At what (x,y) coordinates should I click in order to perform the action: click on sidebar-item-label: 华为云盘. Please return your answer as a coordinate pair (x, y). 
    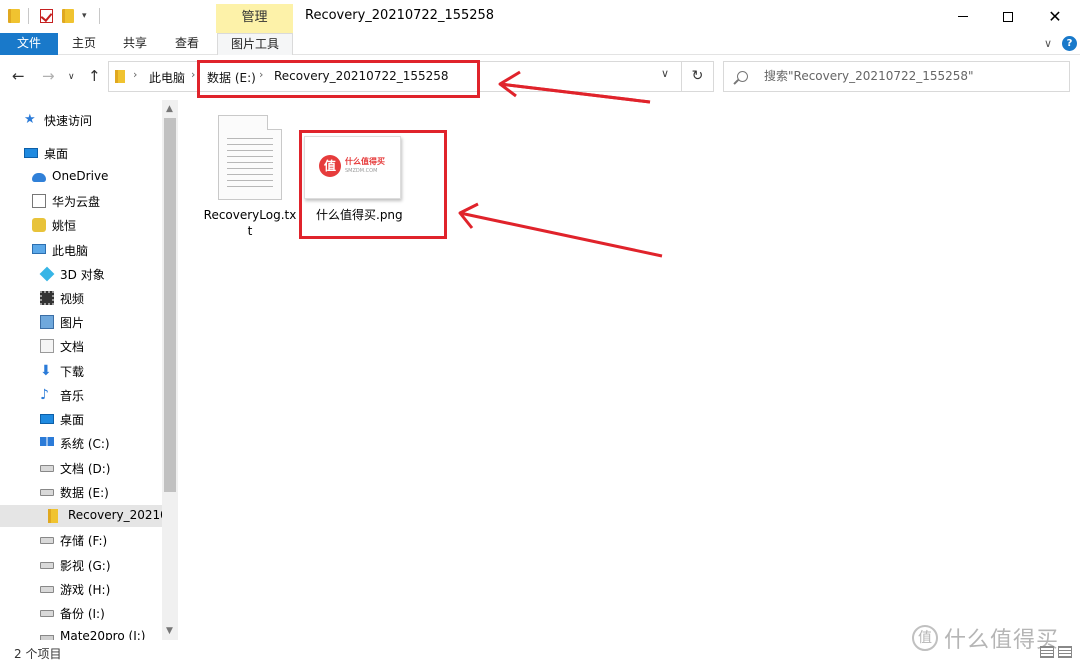
    Looking at the image, I should click on (76, 202).